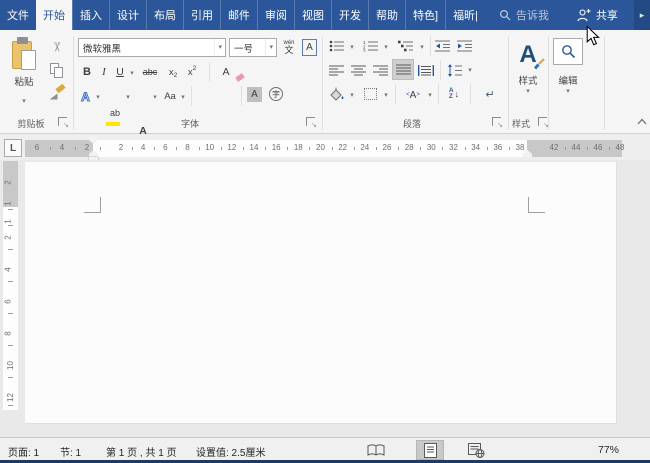 The width and height of the screenshot is (650, 463). I want to click on strikethrough-button: abc, so click(150, 72).